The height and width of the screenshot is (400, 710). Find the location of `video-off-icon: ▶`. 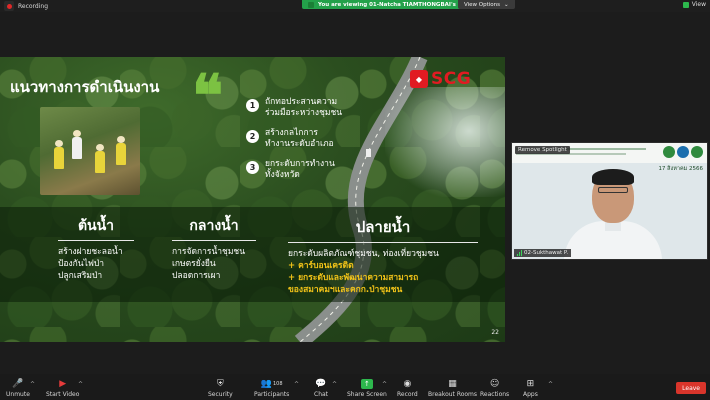

video-off-icon: ▶ is located at coordinates (63, 384).